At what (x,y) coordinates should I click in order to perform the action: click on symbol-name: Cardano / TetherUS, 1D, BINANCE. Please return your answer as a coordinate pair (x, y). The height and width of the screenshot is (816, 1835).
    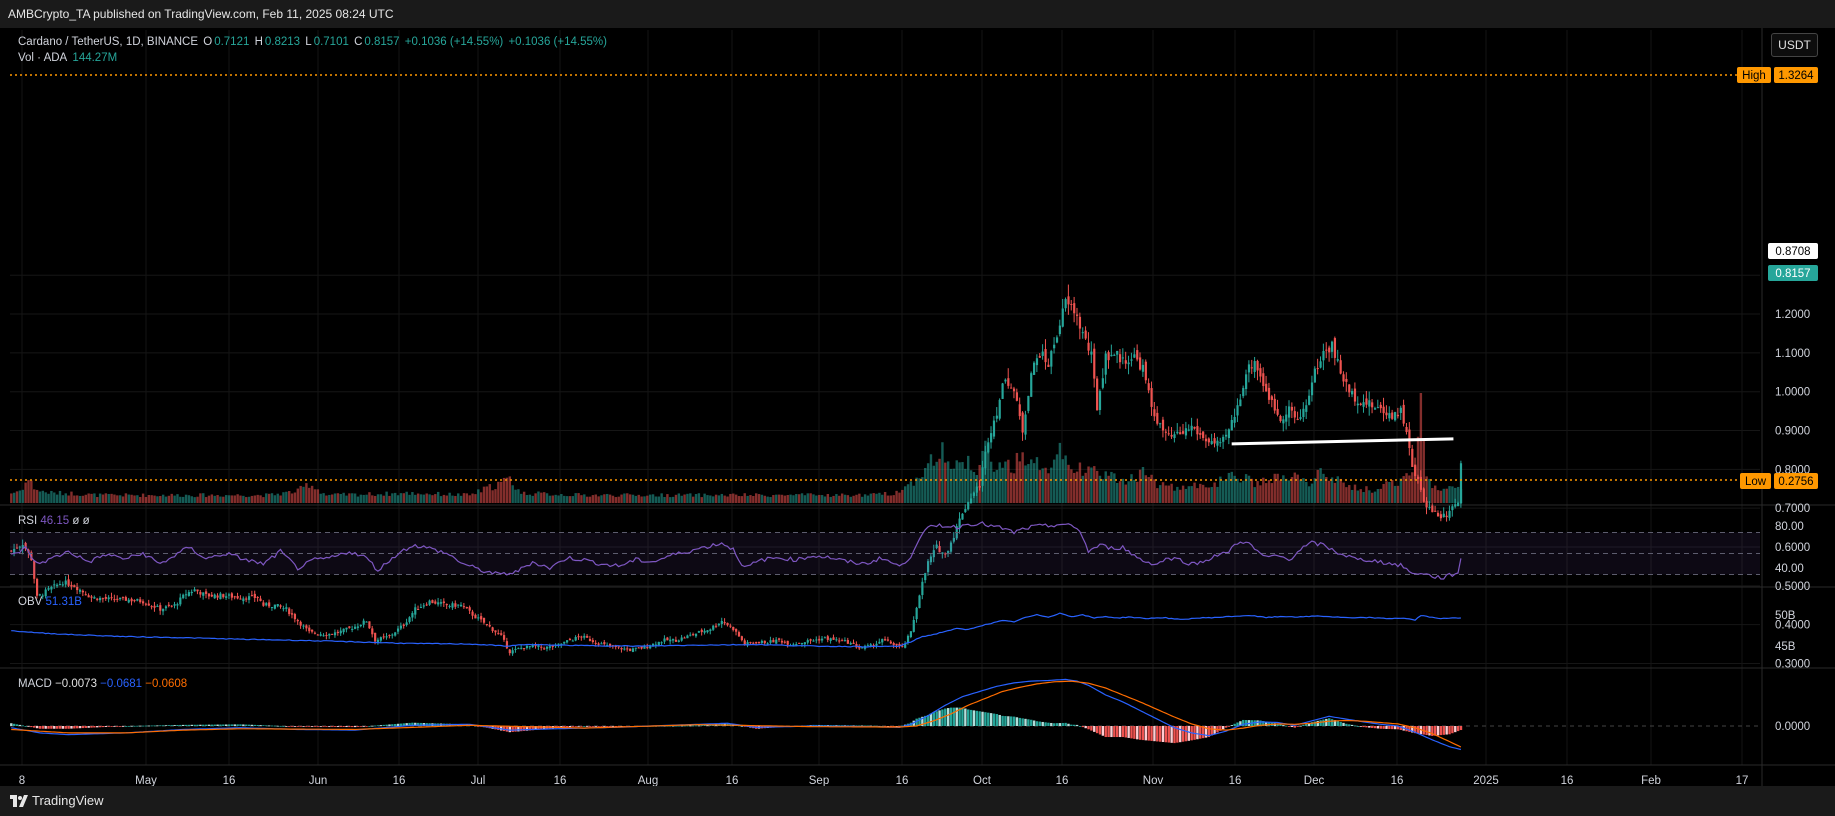
    Looking at the image, I should click on (108, 42).